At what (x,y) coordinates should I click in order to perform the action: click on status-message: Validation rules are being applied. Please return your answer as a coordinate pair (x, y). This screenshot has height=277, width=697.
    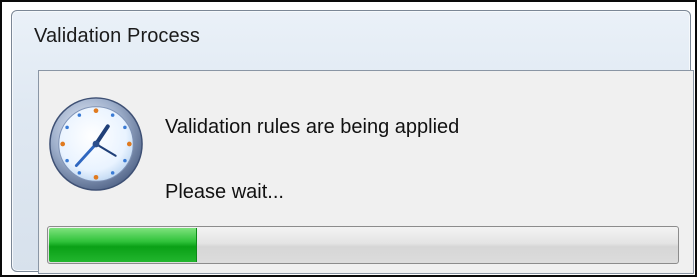
    Looking at the image, I should click on (312, 127).